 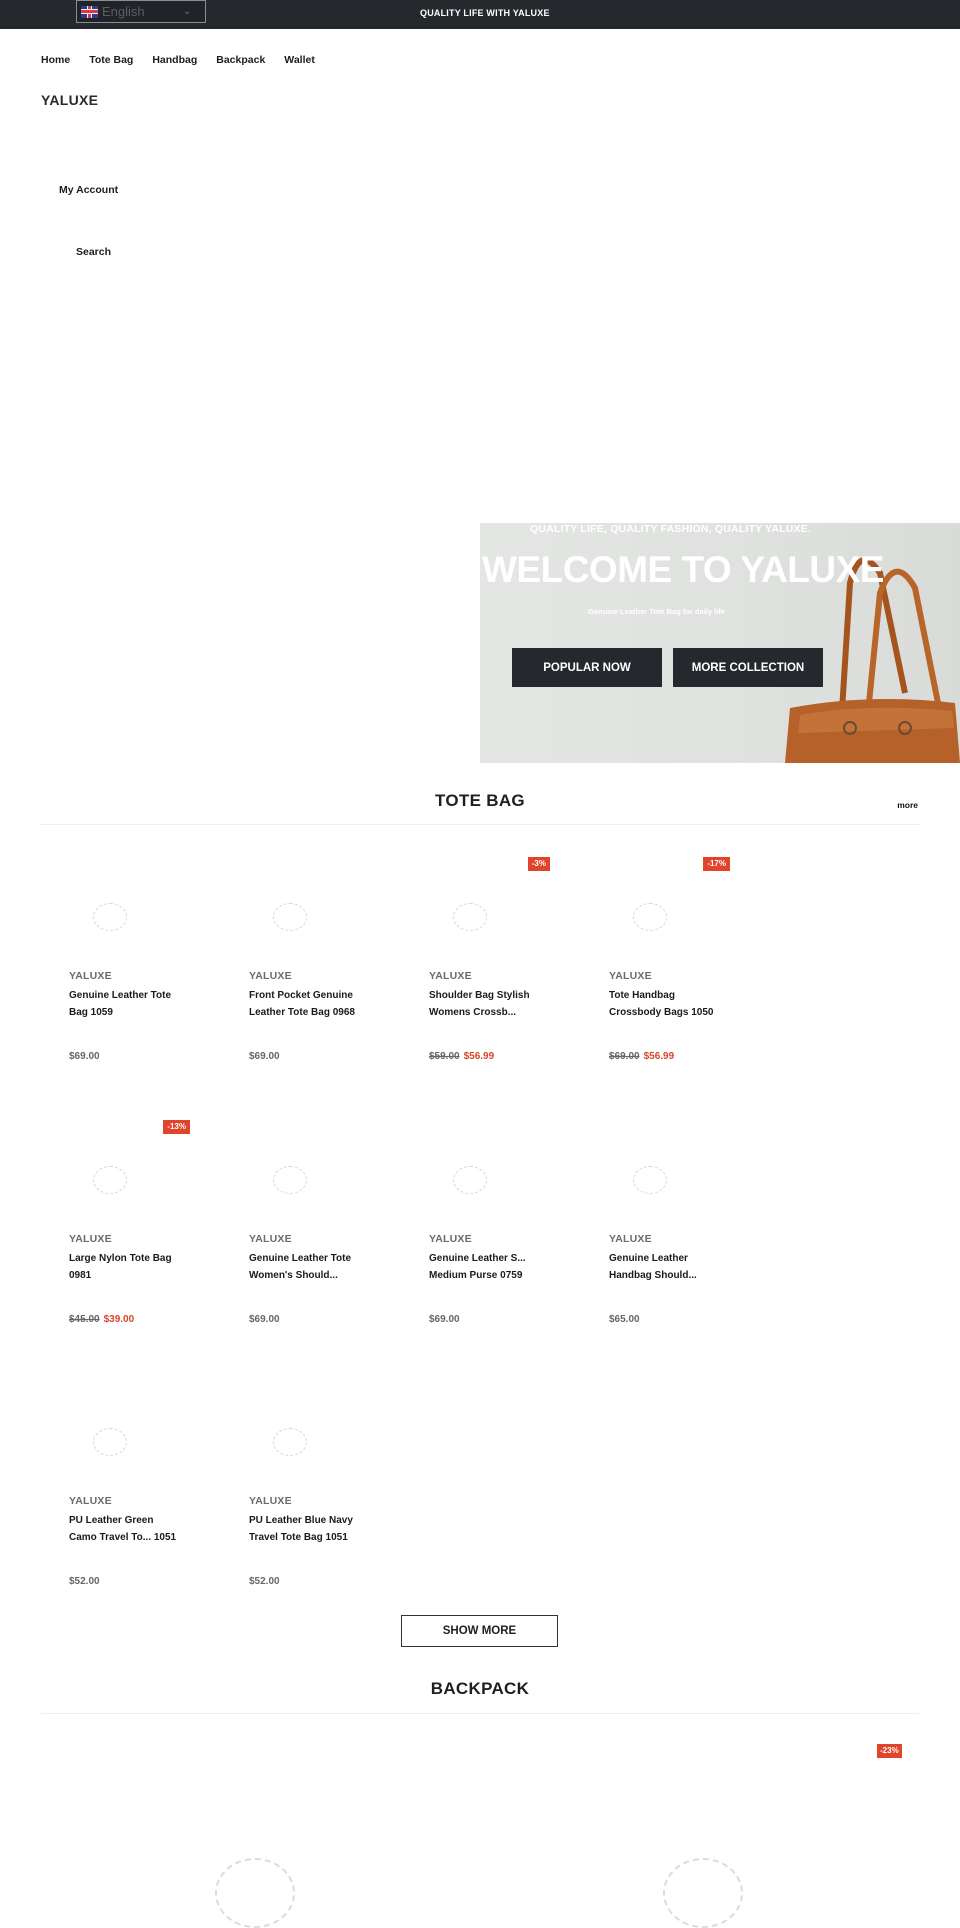 What do you see at coordinates (88, 190) in the screenshot?
I see `my-account-link: My Account` at bounding box center [88, 190].